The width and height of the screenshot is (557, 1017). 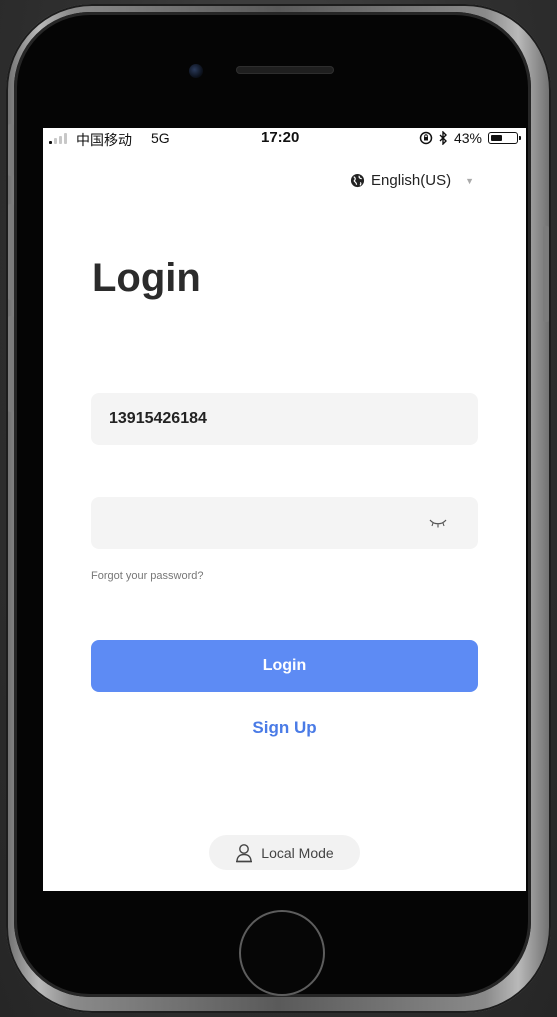 What do you see at coordinates (469, 180) in the screenshot?
I see `dropdown-caret-icon: ▼` at bounding box center [469, 180].